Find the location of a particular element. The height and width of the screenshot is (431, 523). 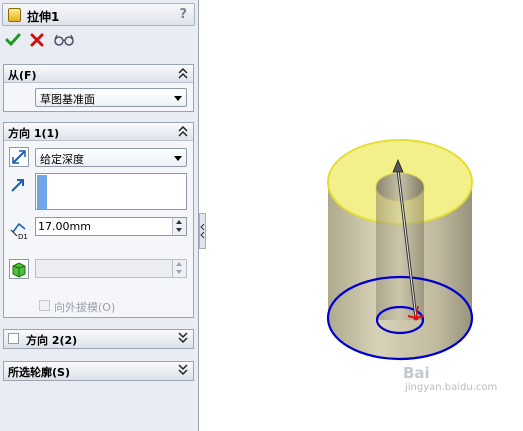

draft-outward-checkbox is located at coordinates (44, 305).